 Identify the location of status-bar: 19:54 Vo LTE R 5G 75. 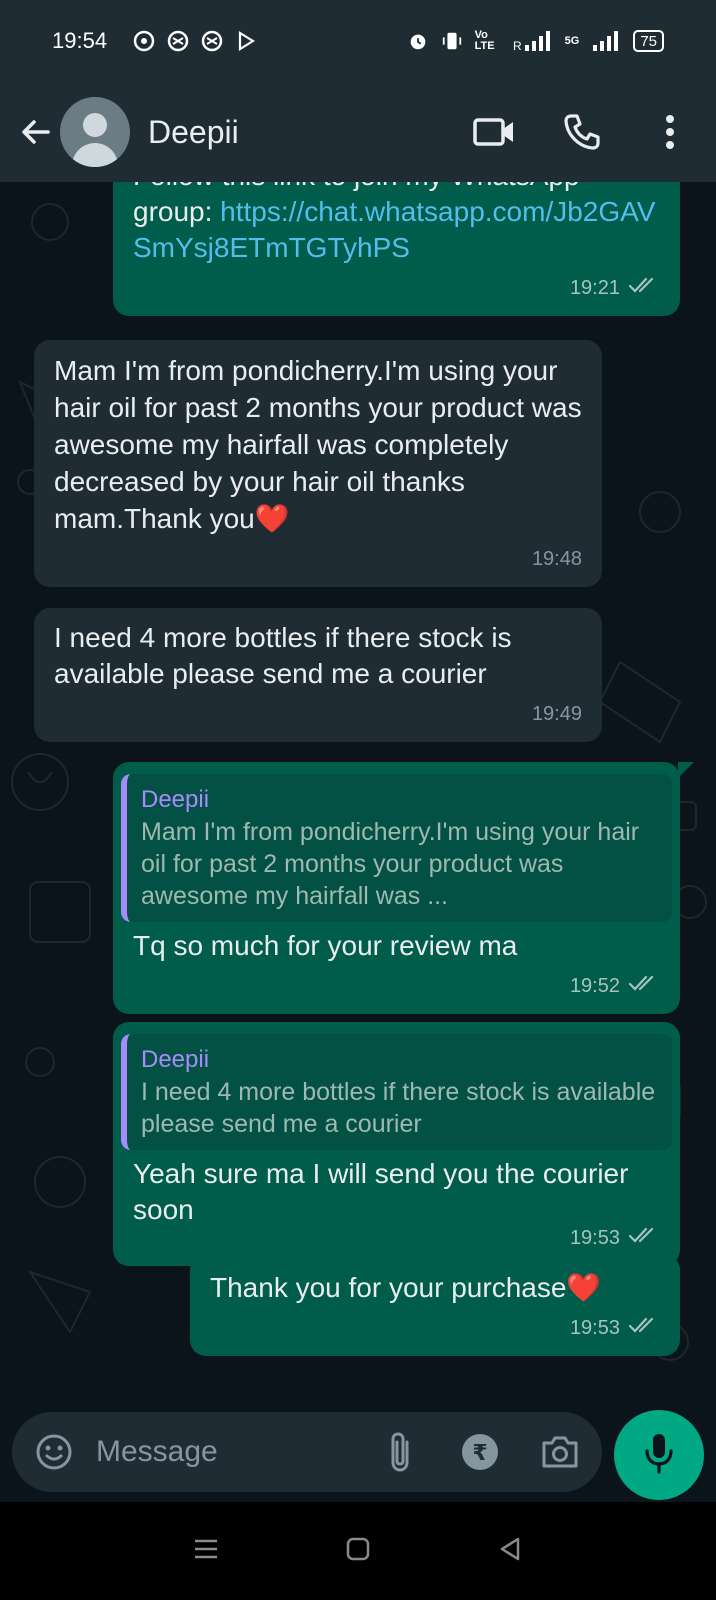
(358, 41).